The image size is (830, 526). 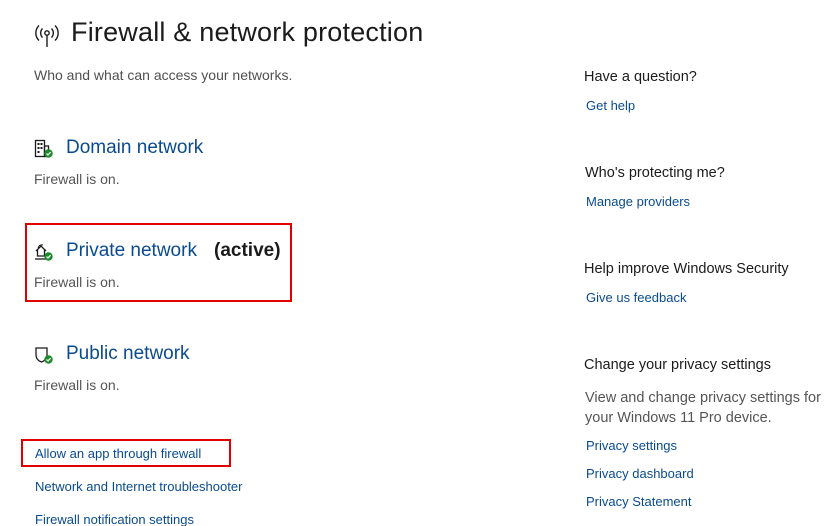 I want to click on page-subtitle: Who and what can access your networks., so click(x=163, y=75).